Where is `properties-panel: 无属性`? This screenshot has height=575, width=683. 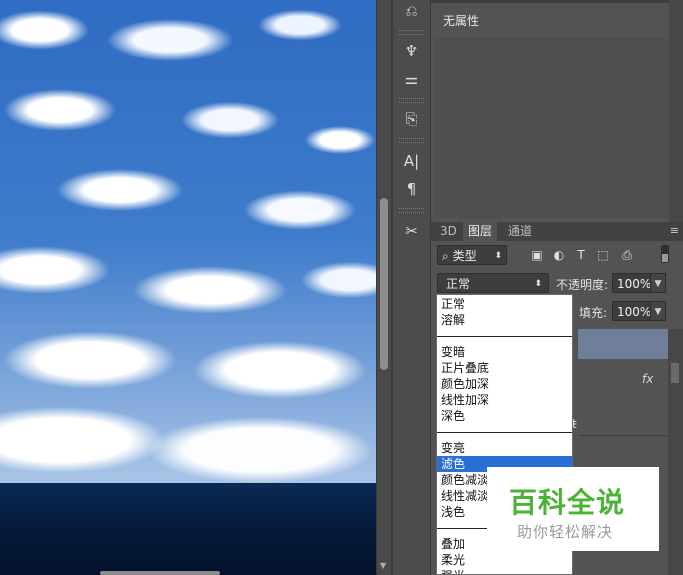 properties-panel: 无属性 is located at coordinates (557, 111).